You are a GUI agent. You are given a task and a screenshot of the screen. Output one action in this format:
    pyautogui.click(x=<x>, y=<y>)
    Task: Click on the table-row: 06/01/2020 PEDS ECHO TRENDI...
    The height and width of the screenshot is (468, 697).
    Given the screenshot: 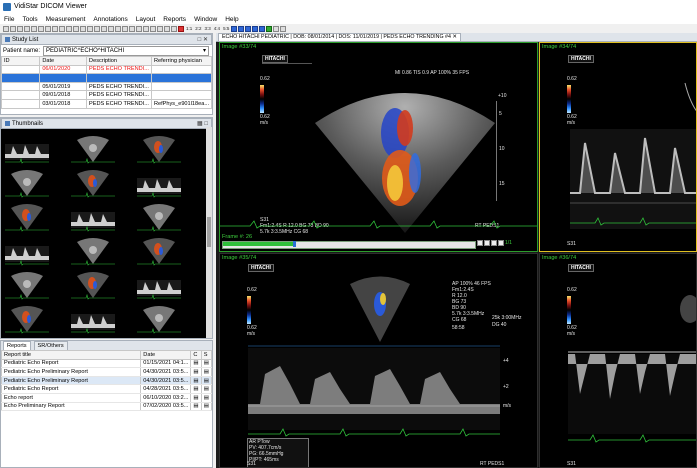 What is the action you would take?
    pyautogui.click(x=106, y=69)
    